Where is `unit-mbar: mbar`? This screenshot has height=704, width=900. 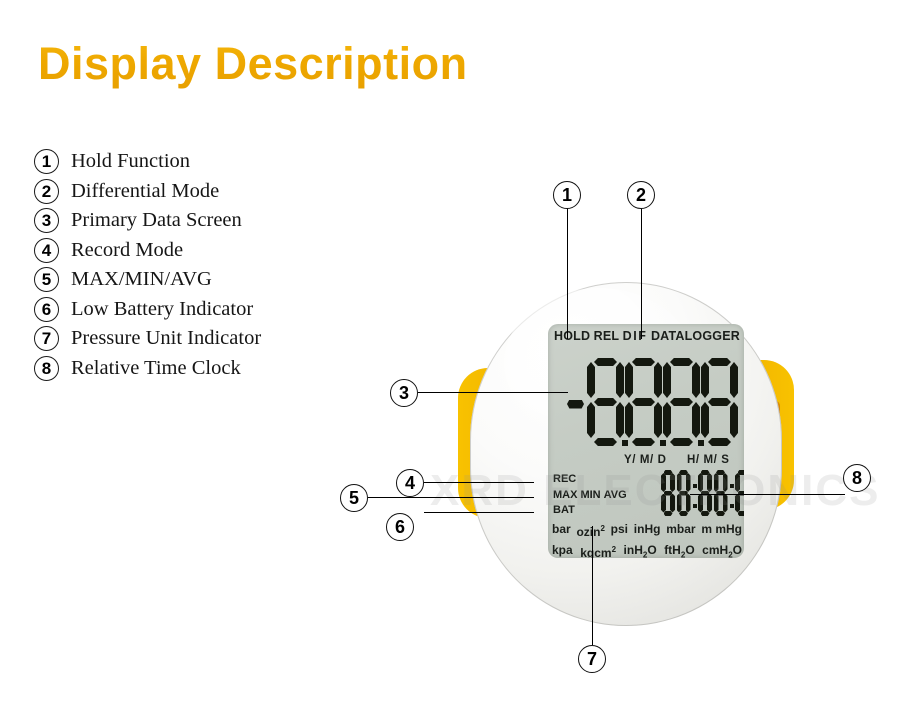 unit-mbar: mbar is located at coordinates (681, 529).